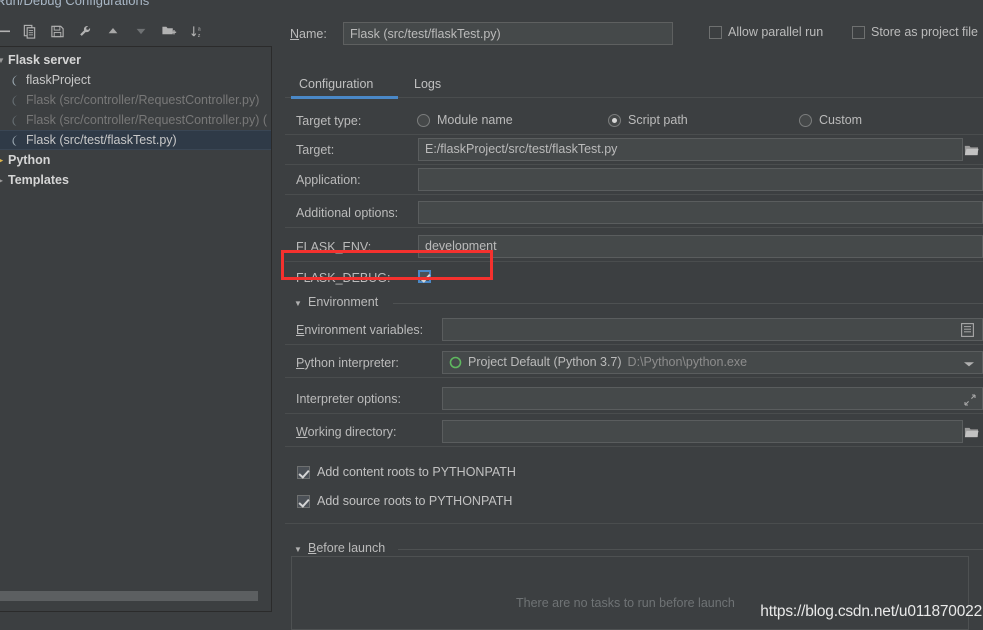 Image resolution: width=983 pixels, height=630 pixels. Describe the element at coordinates (58, 80) in the screenshot. I see `tree-node-label: flaskProject` at that location.